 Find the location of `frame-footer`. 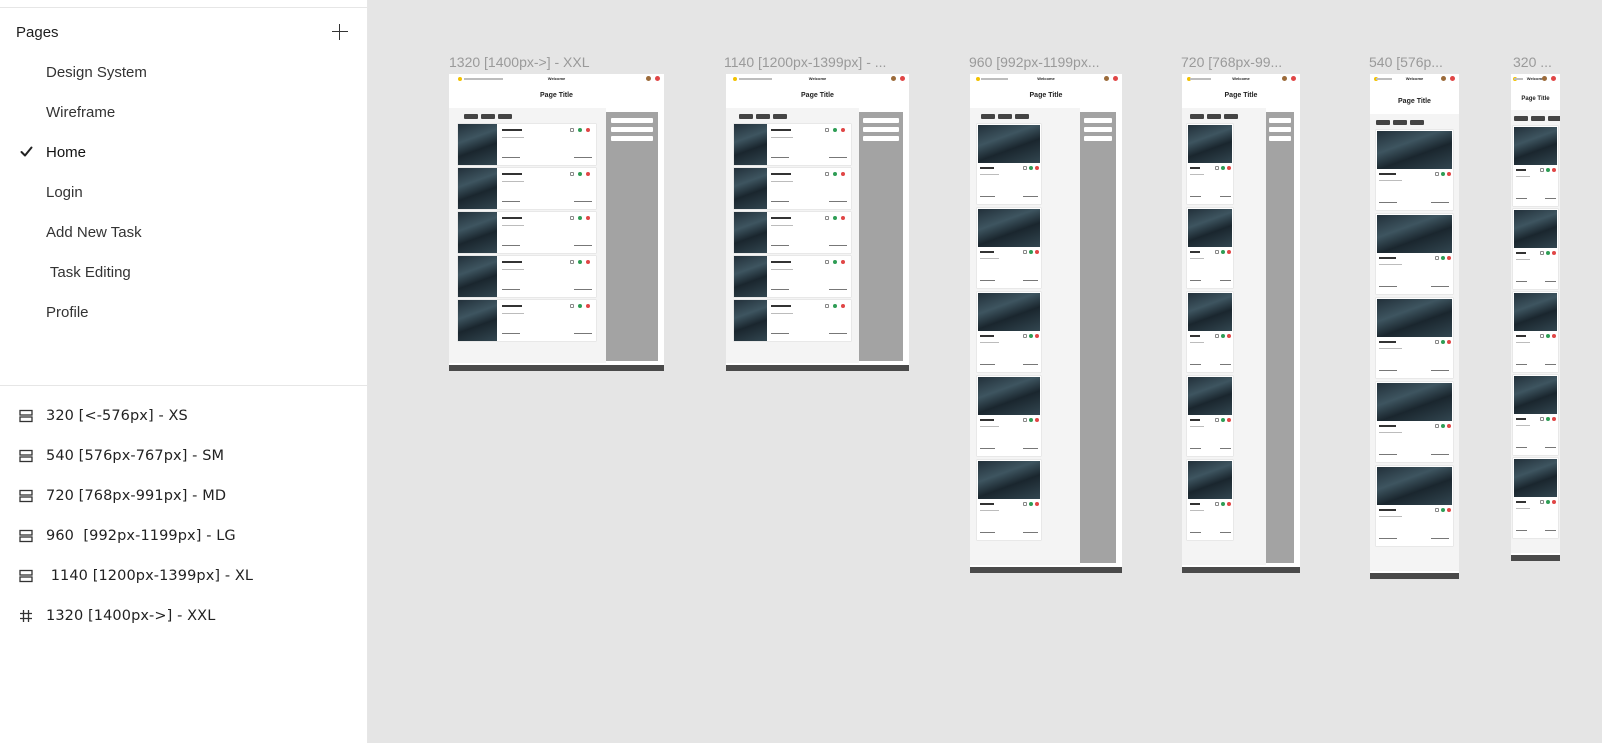

frame-footer is located at coordinates (1241, 570).